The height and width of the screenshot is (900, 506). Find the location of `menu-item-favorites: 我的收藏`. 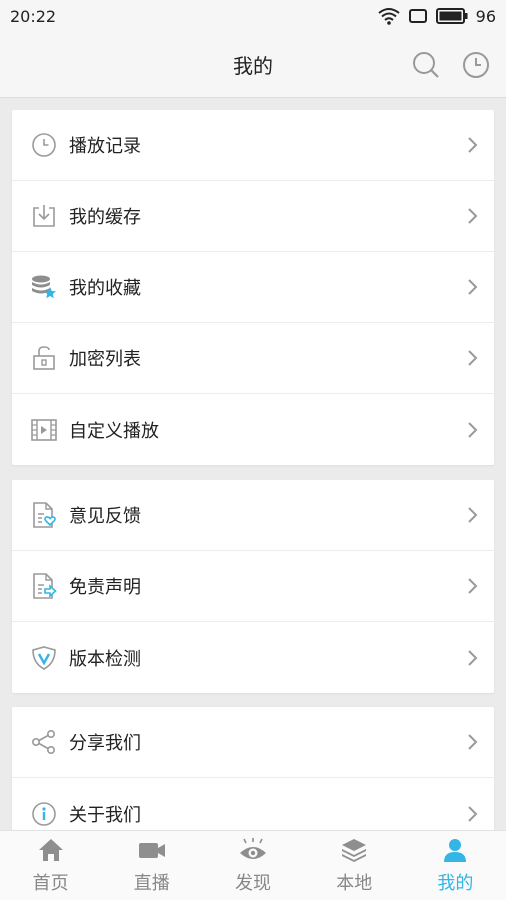

menu-item-favorites: 我的收藏 is located at coordinates (253, 287).